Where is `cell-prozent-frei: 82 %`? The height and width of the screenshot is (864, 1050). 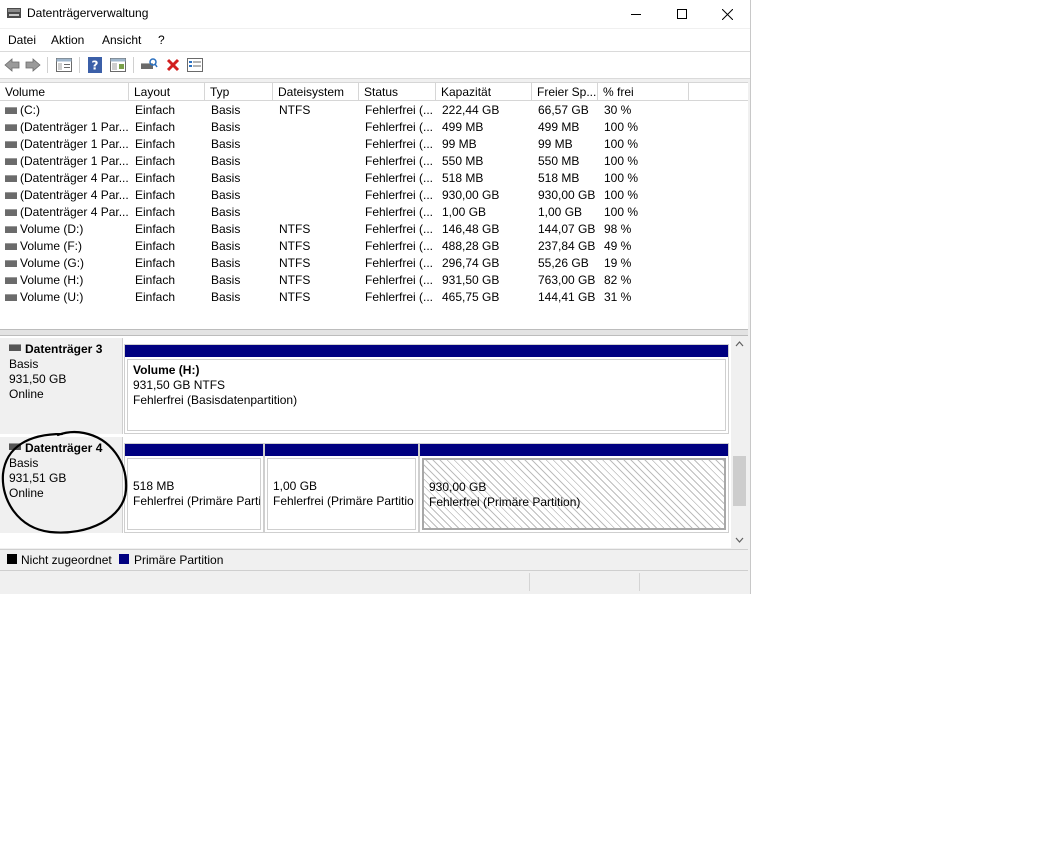 cell-prozent-frei: 82 % is located at coordinates (618, 280).